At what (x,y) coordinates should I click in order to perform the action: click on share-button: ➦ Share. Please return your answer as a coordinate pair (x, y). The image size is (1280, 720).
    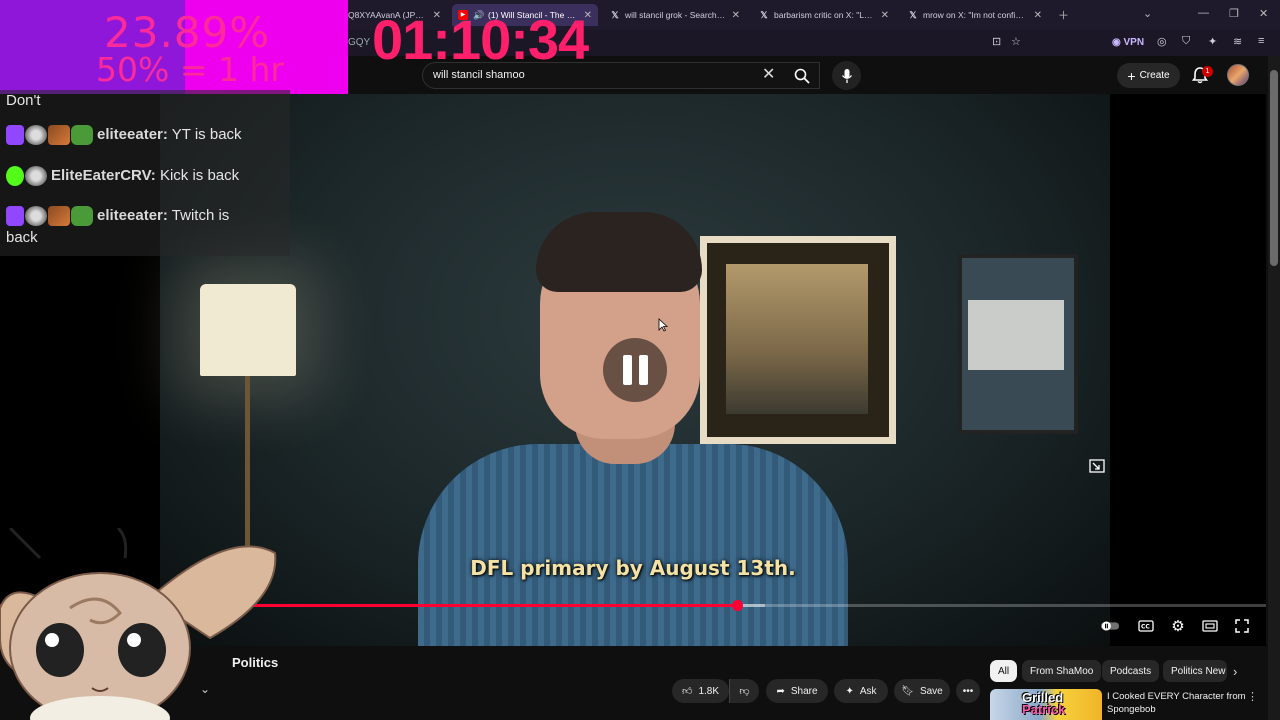
    Looking at the image, I should click on (797, 691).